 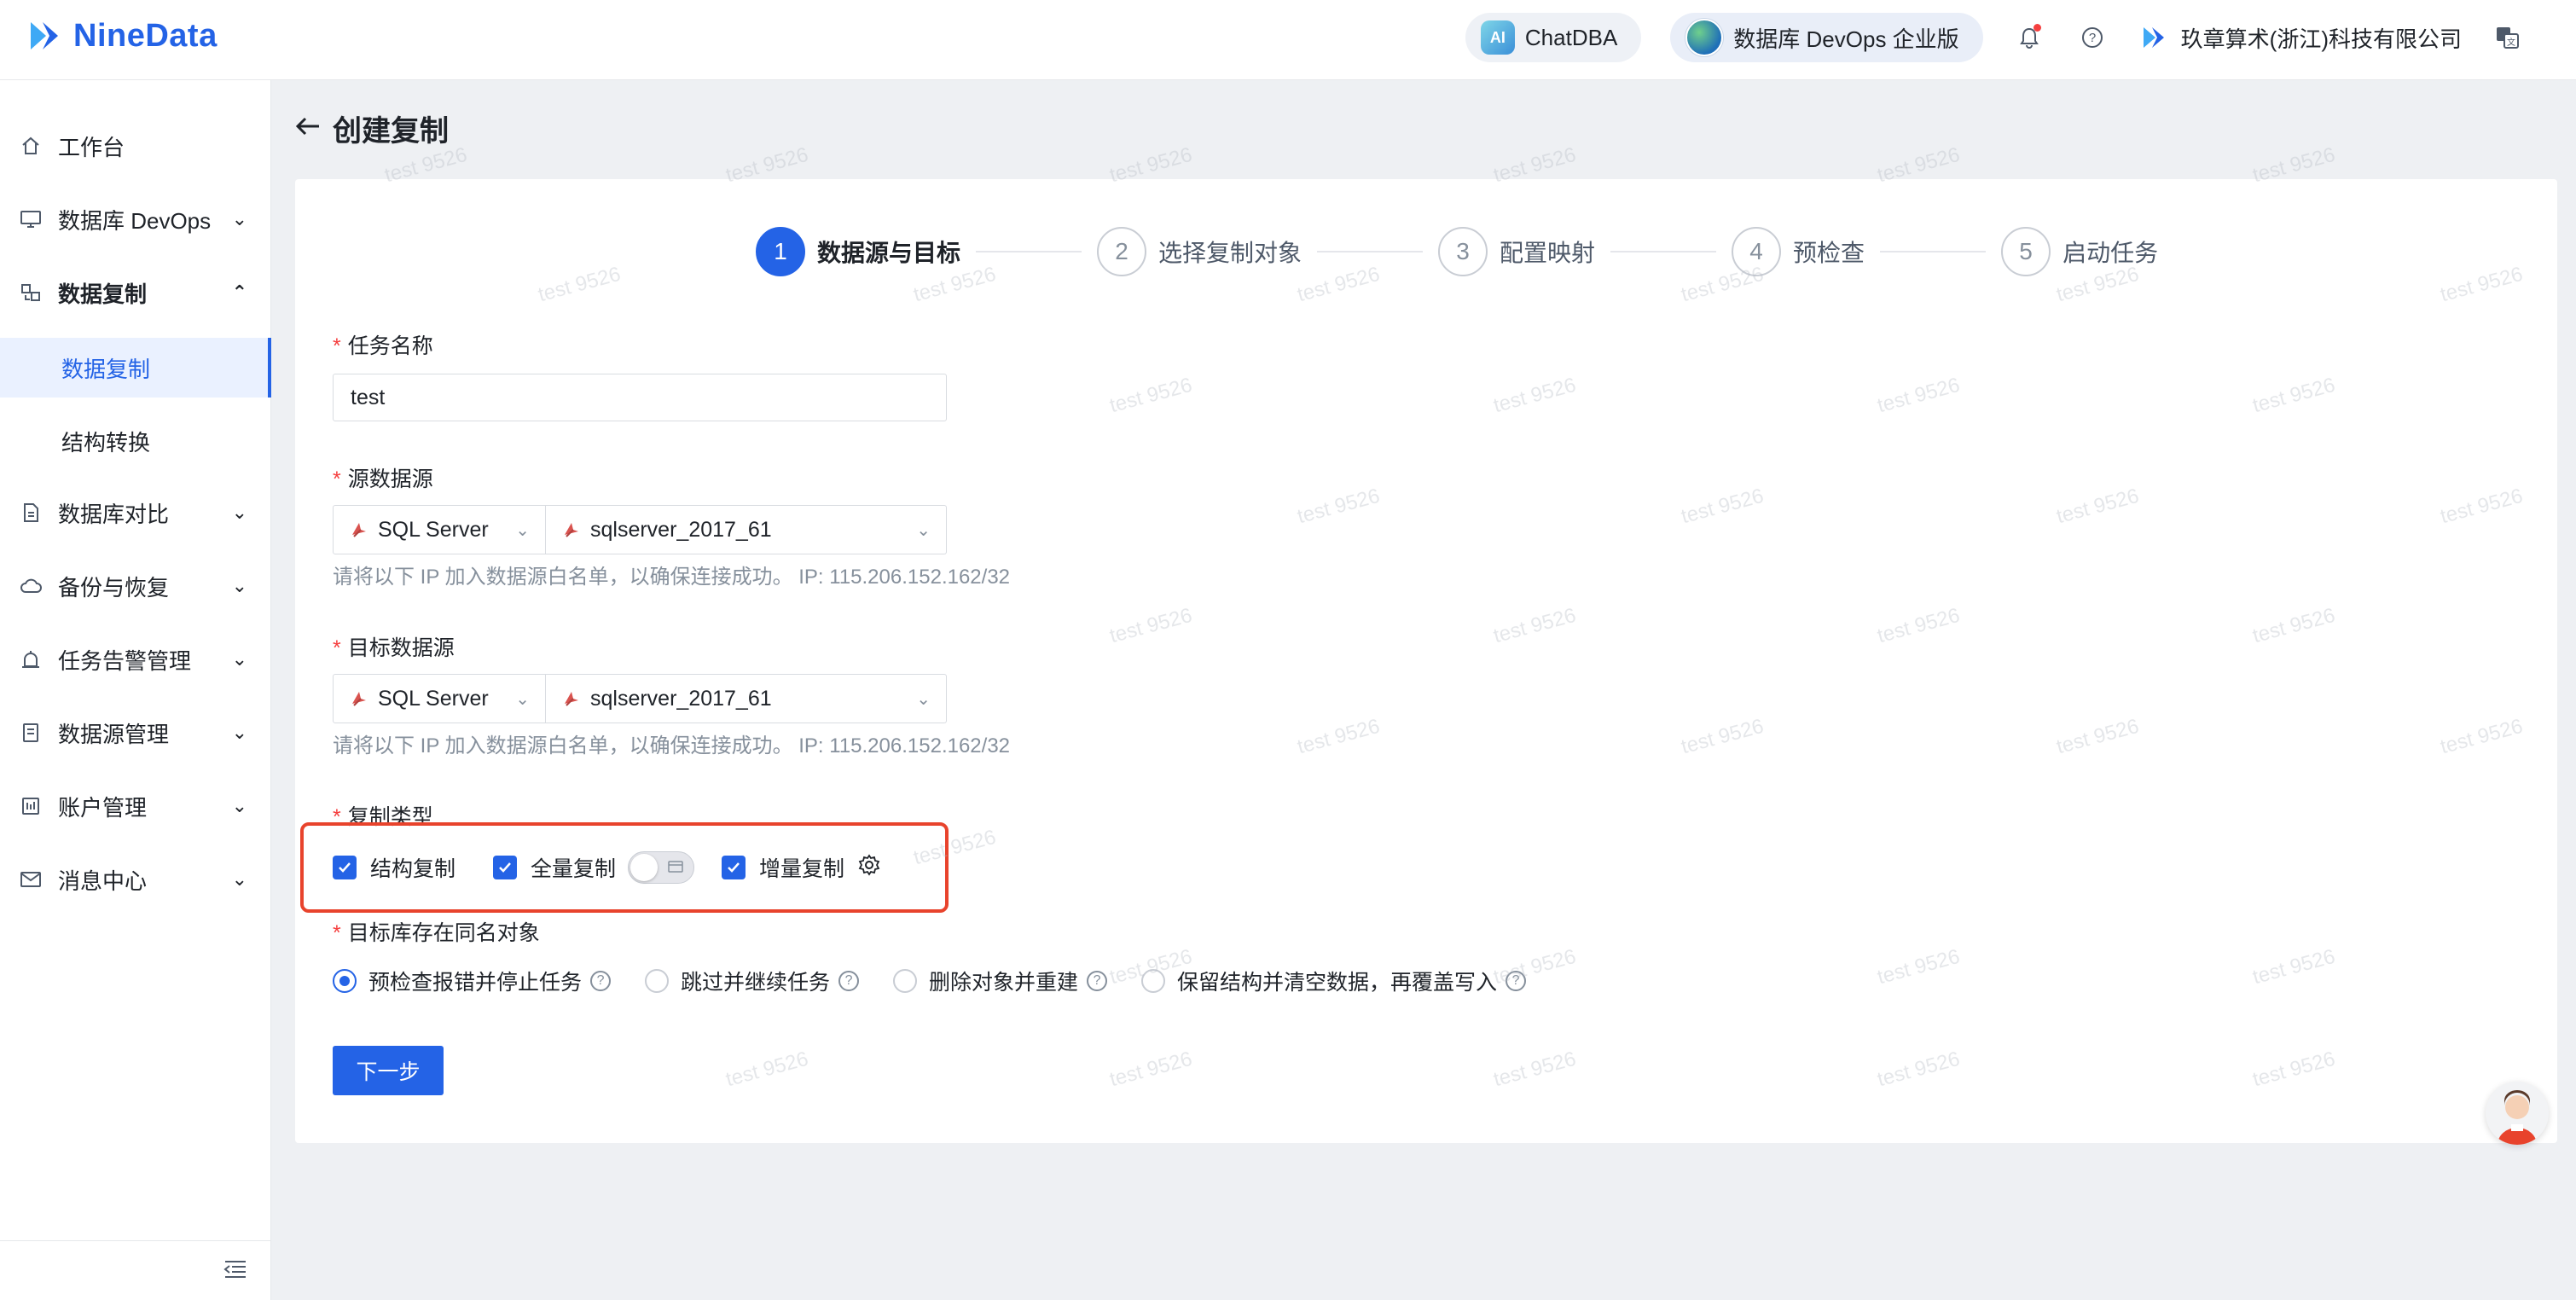 What do you see at coordinates (661, 867) in the screenshot?
I see `full-replication-toggle` at bounding box center [661, 867].